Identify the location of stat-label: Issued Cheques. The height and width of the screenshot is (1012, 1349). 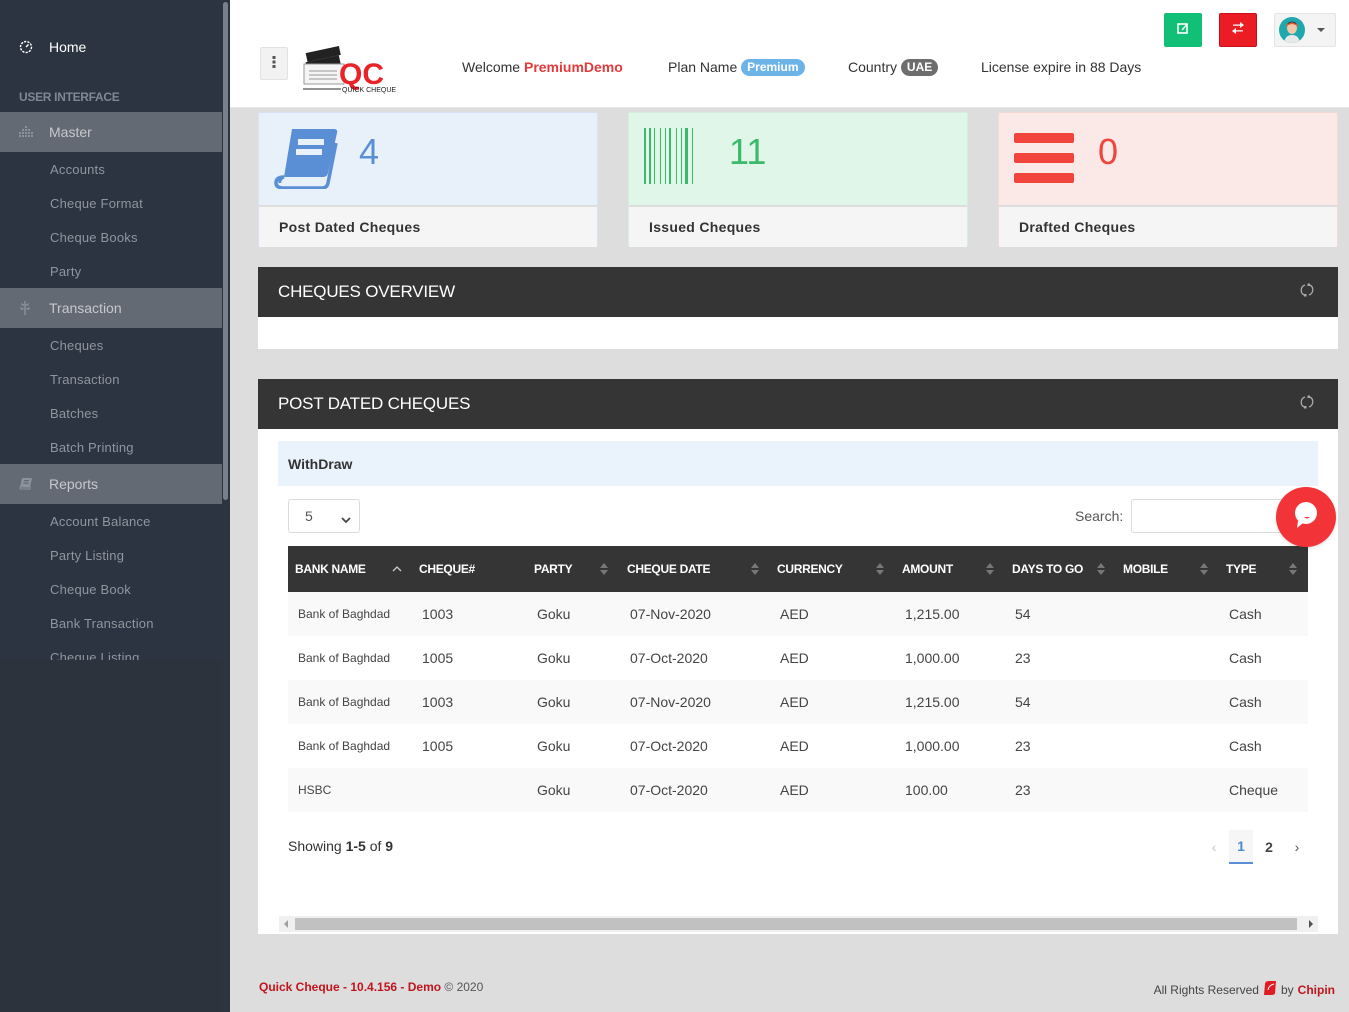
(798, 227).